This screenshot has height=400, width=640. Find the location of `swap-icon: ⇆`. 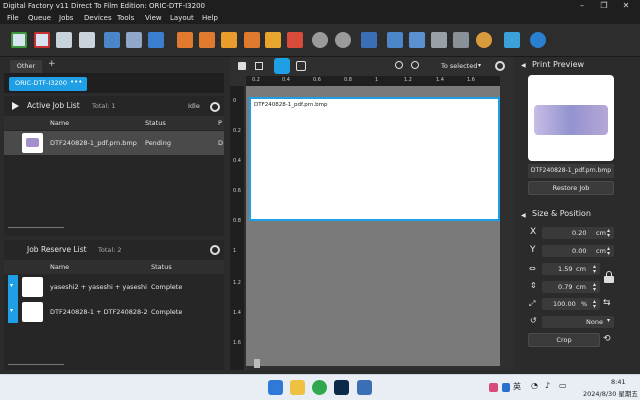

swap-icon: ⇆ is located at coordinates (607, 303).